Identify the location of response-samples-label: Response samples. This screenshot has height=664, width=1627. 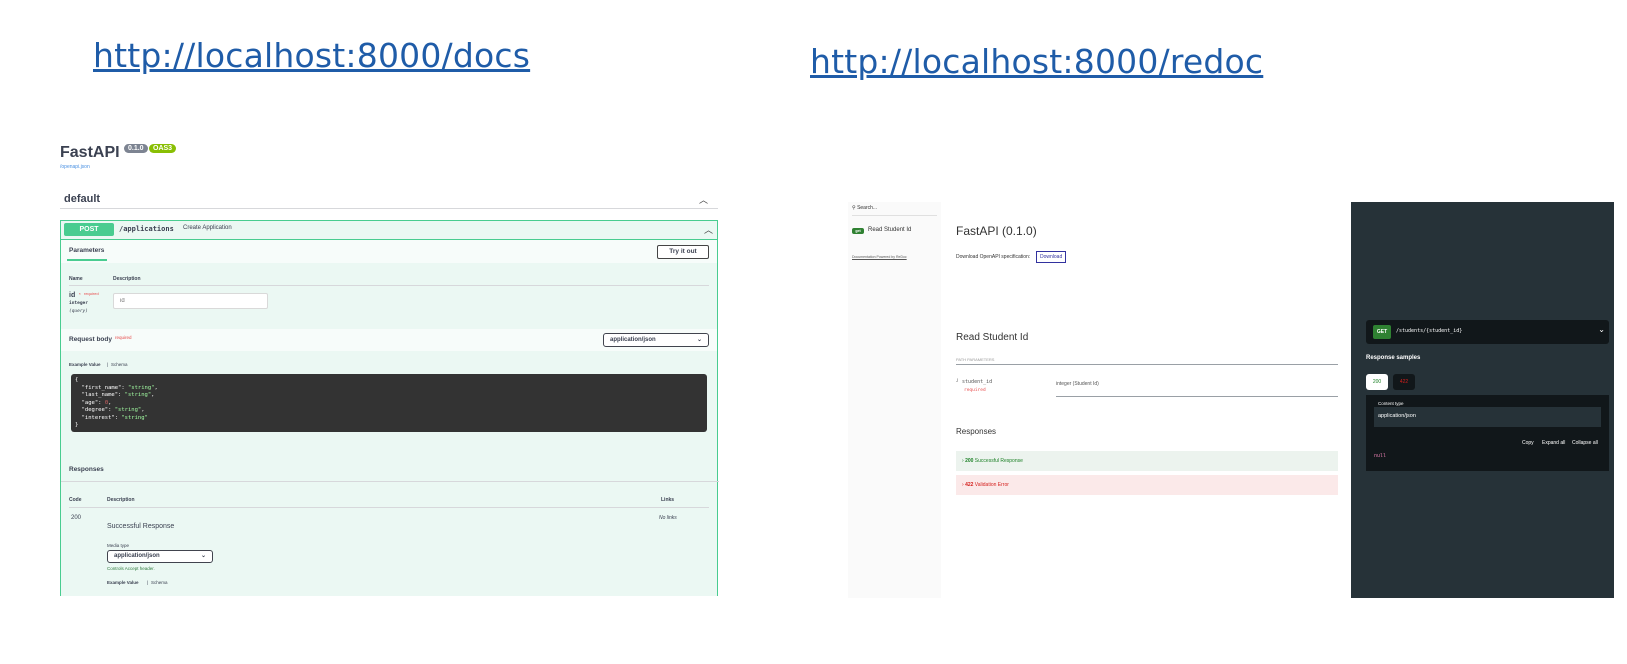
(1393, 358).